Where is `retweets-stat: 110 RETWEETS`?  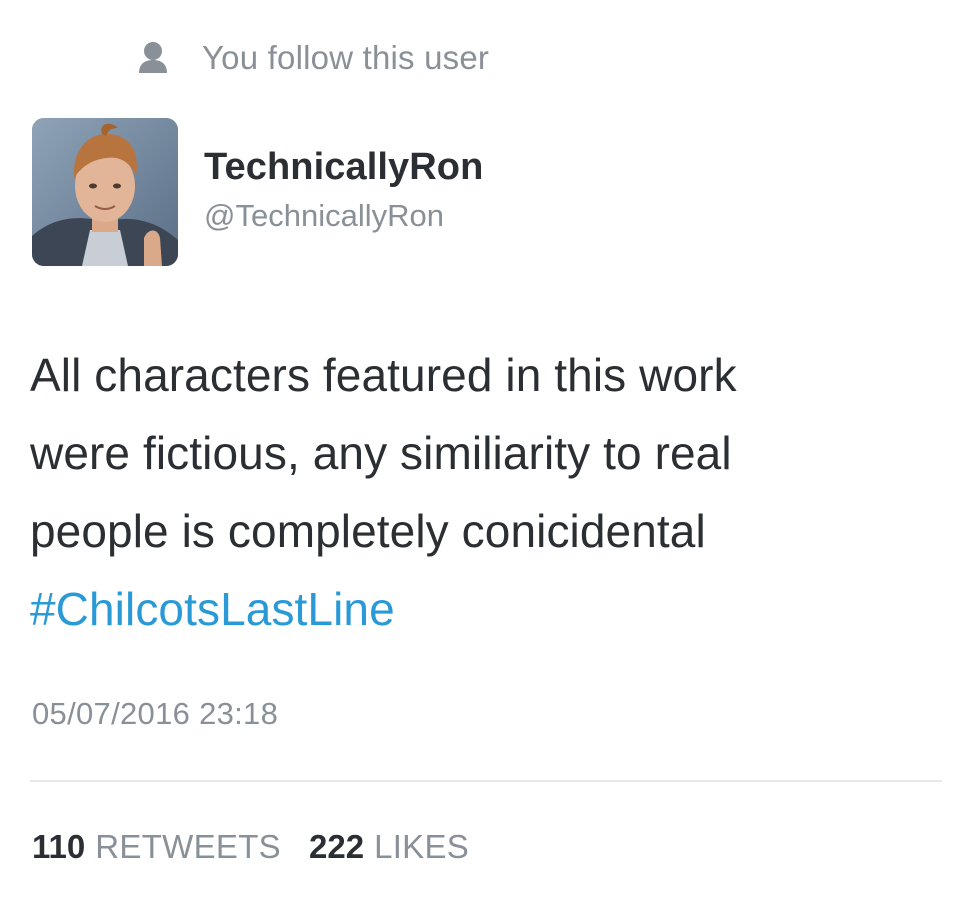 retweets-stat: 110 RETWEETS is located at coordinates (156, 847).